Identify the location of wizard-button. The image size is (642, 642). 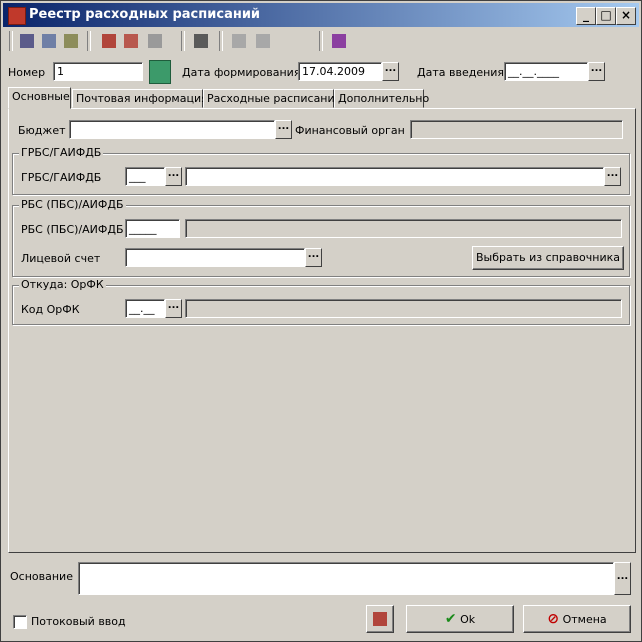
(380, 619).